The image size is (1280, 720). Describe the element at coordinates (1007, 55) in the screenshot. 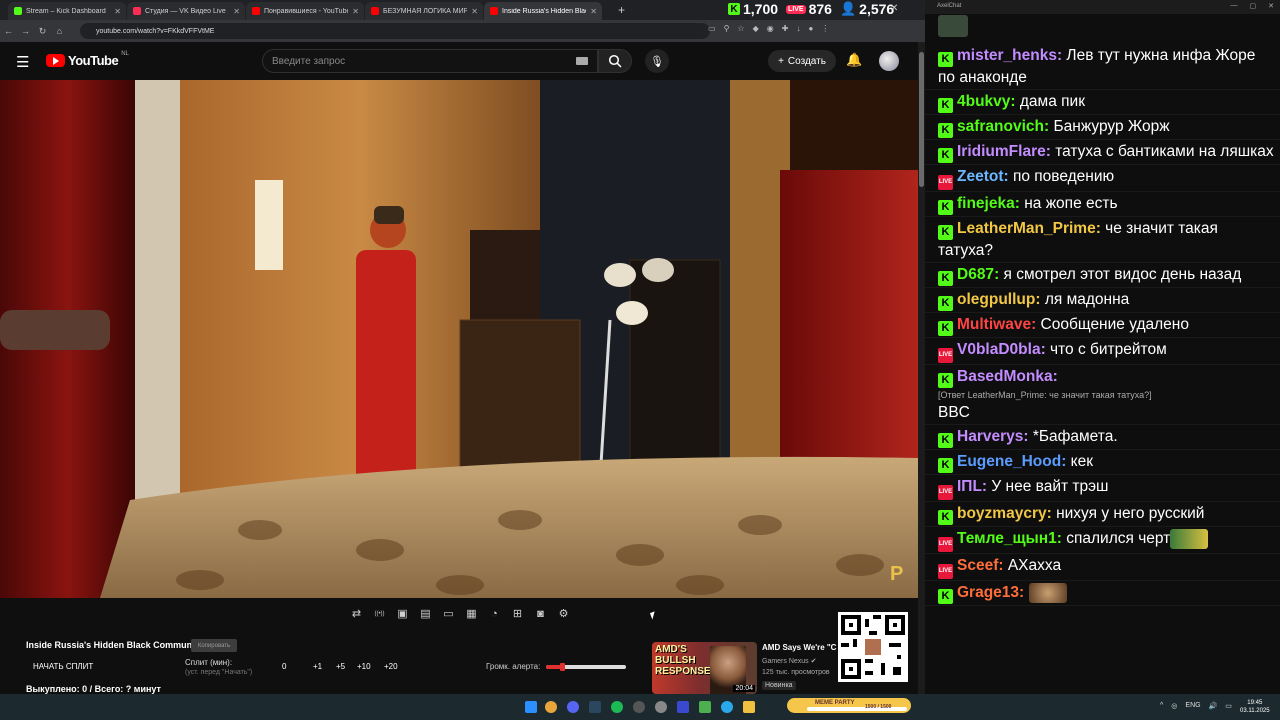

I see `chat-username: mister_henks` at that location.